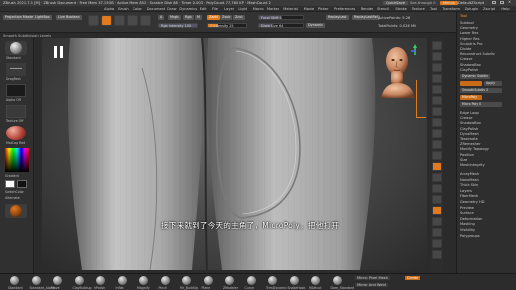 The height and width of the screenshot is (290, 516). What do you see at coordinates (400, 9) in the screenshot?
I see `menu-stroke: Stroke` at bounding box center [400, 9].